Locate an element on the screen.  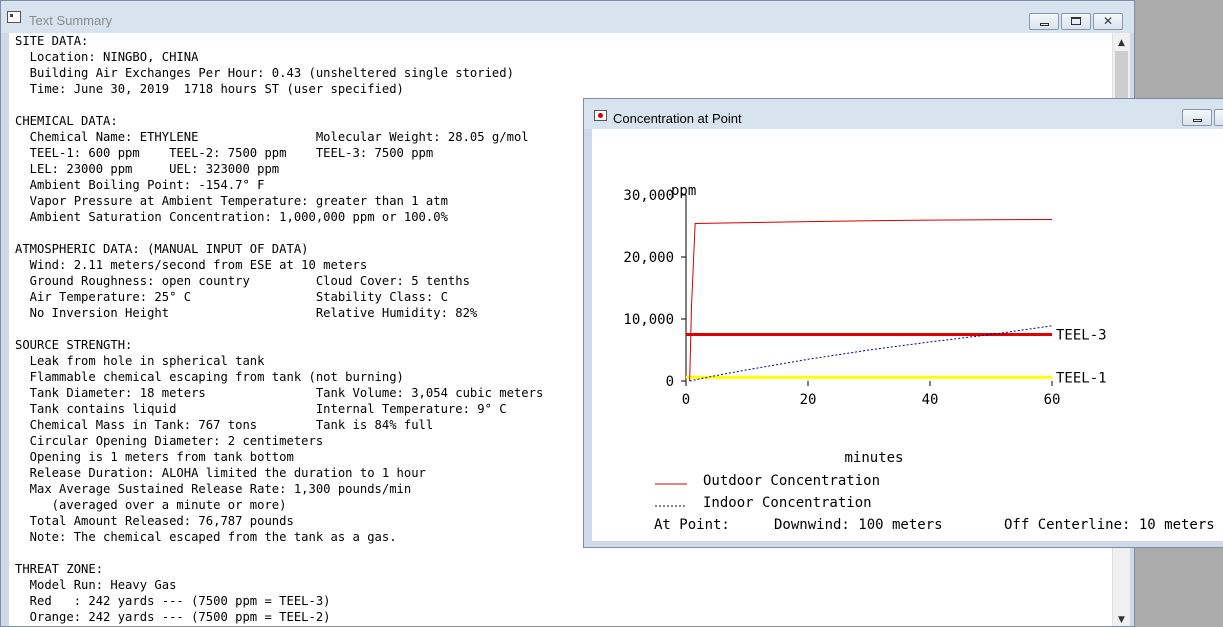
x-tick-label: 20 is located at coordinates (808, 400).